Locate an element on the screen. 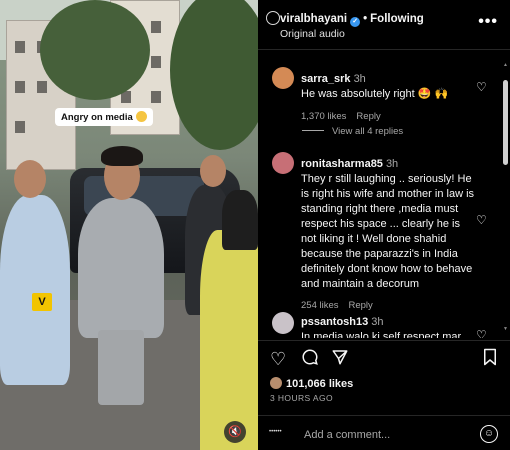  following-button: Following is located at coordinates (397, 19).